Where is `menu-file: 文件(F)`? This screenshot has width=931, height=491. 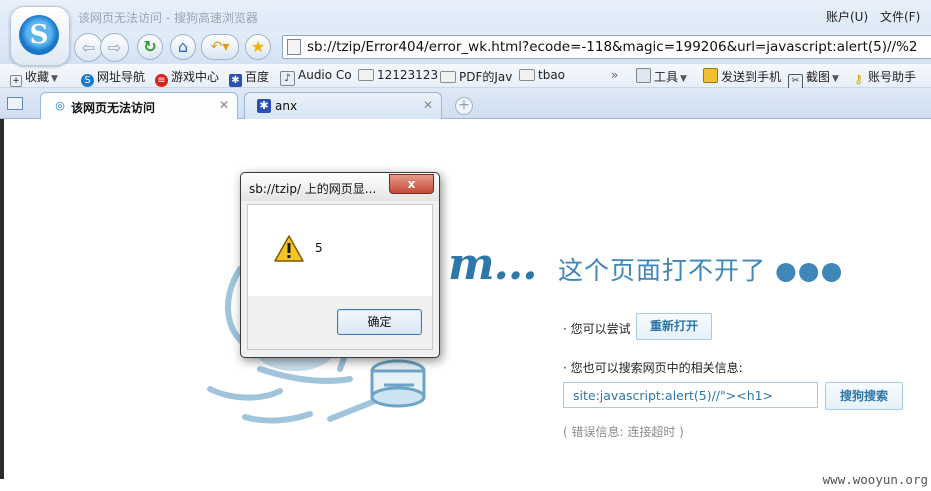
menu-file: 文件(F) is located at coordinates (900, 16).